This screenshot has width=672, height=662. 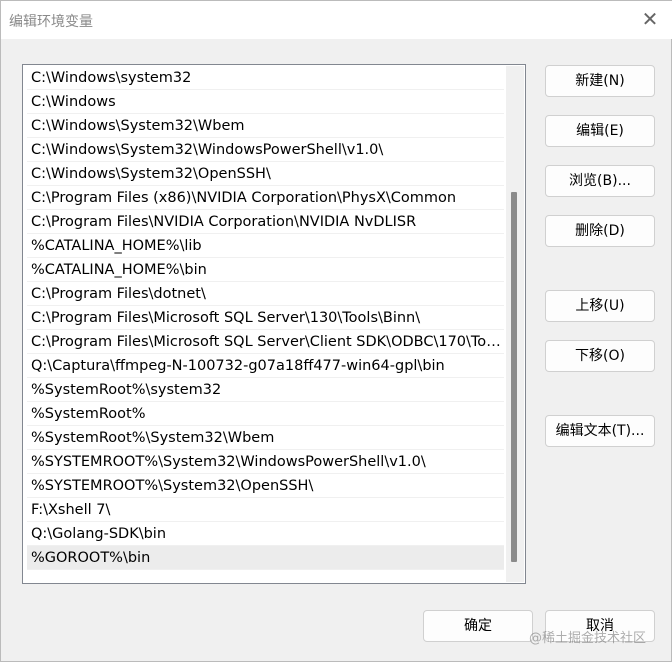 I want to click on delete-button: 删除(D), so click(x=600, y=231).